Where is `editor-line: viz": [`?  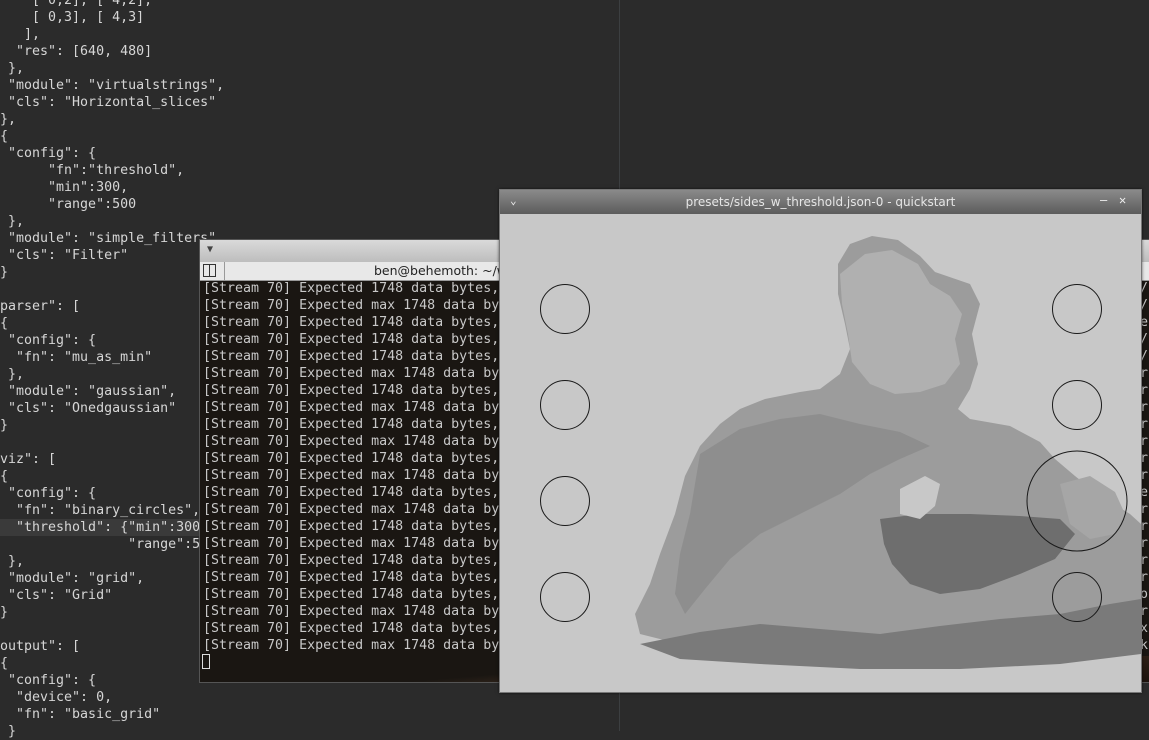
editor-line: viz": [ is located at coordinates (112, 459).